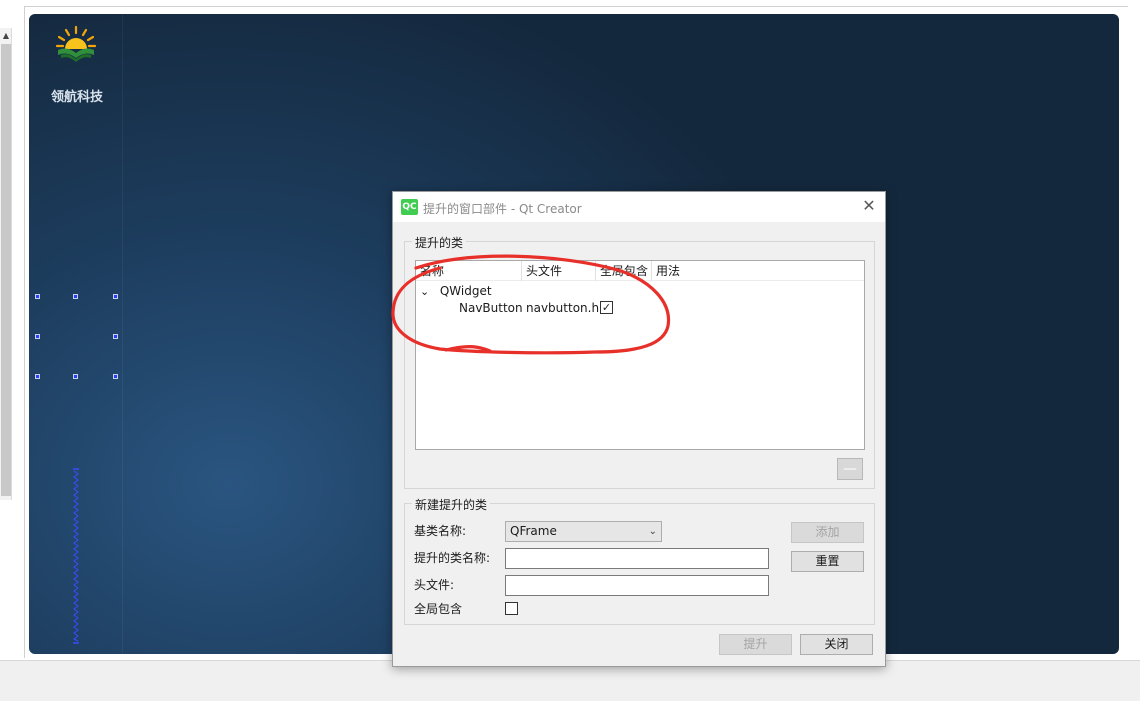 This screenshot has width=1140, height=701. I want to click on new-global-include-checkbox, so click(511, 608).